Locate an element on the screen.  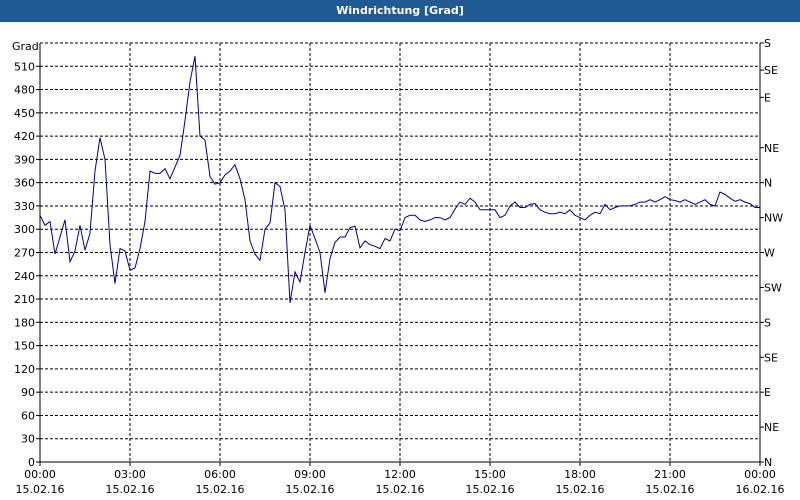
y-tick-label: 210 is located at coordinates (24, 299).